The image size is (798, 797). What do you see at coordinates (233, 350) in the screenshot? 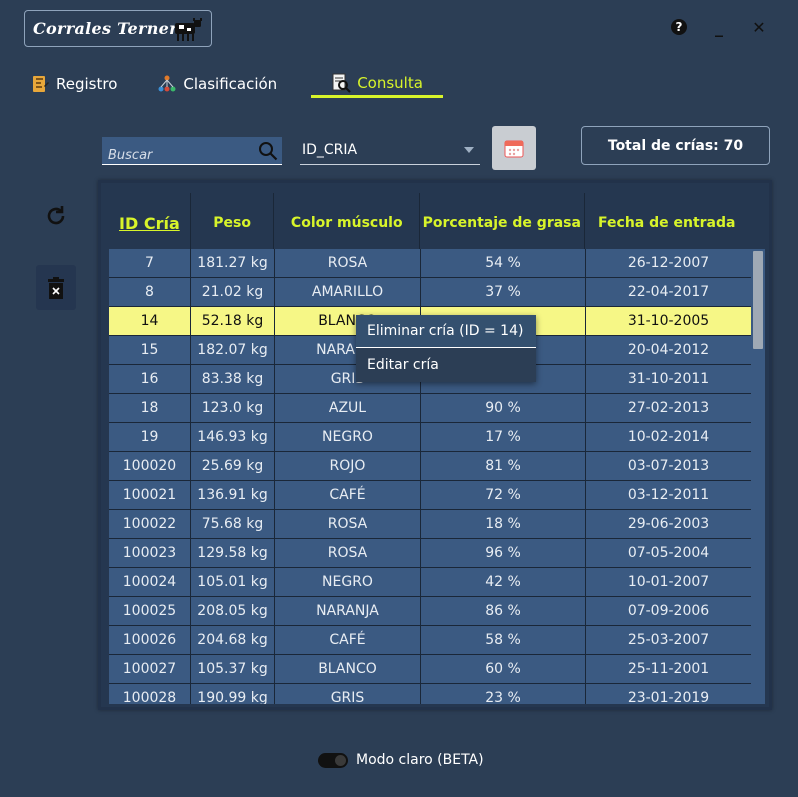
I see `table-cell: 182.07 kg` at bounding box center [233, 350].